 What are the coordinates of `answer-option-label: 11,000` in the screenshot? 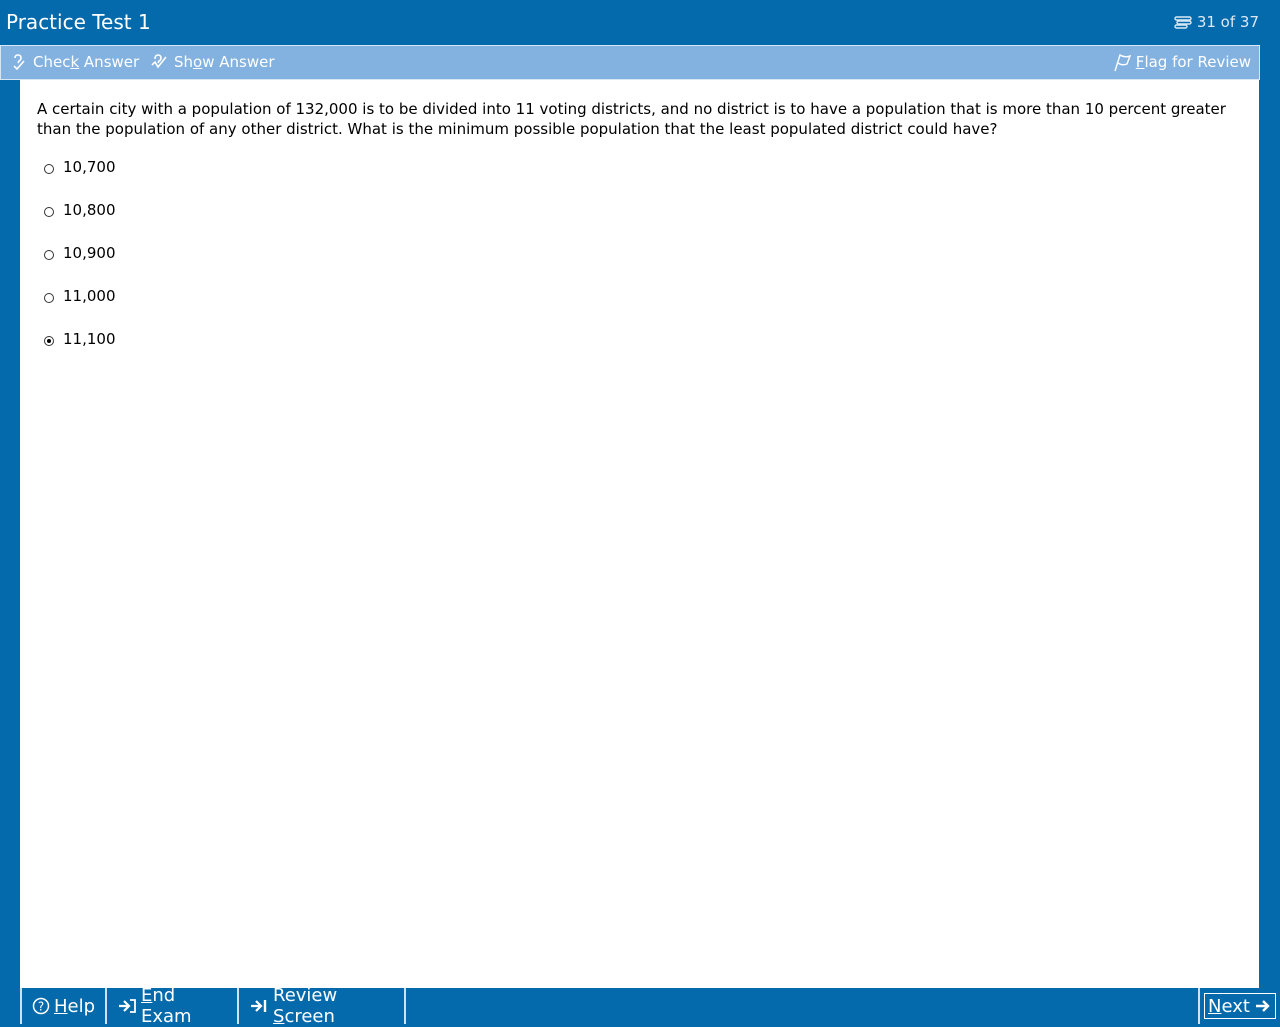 It's located at (89, 296).